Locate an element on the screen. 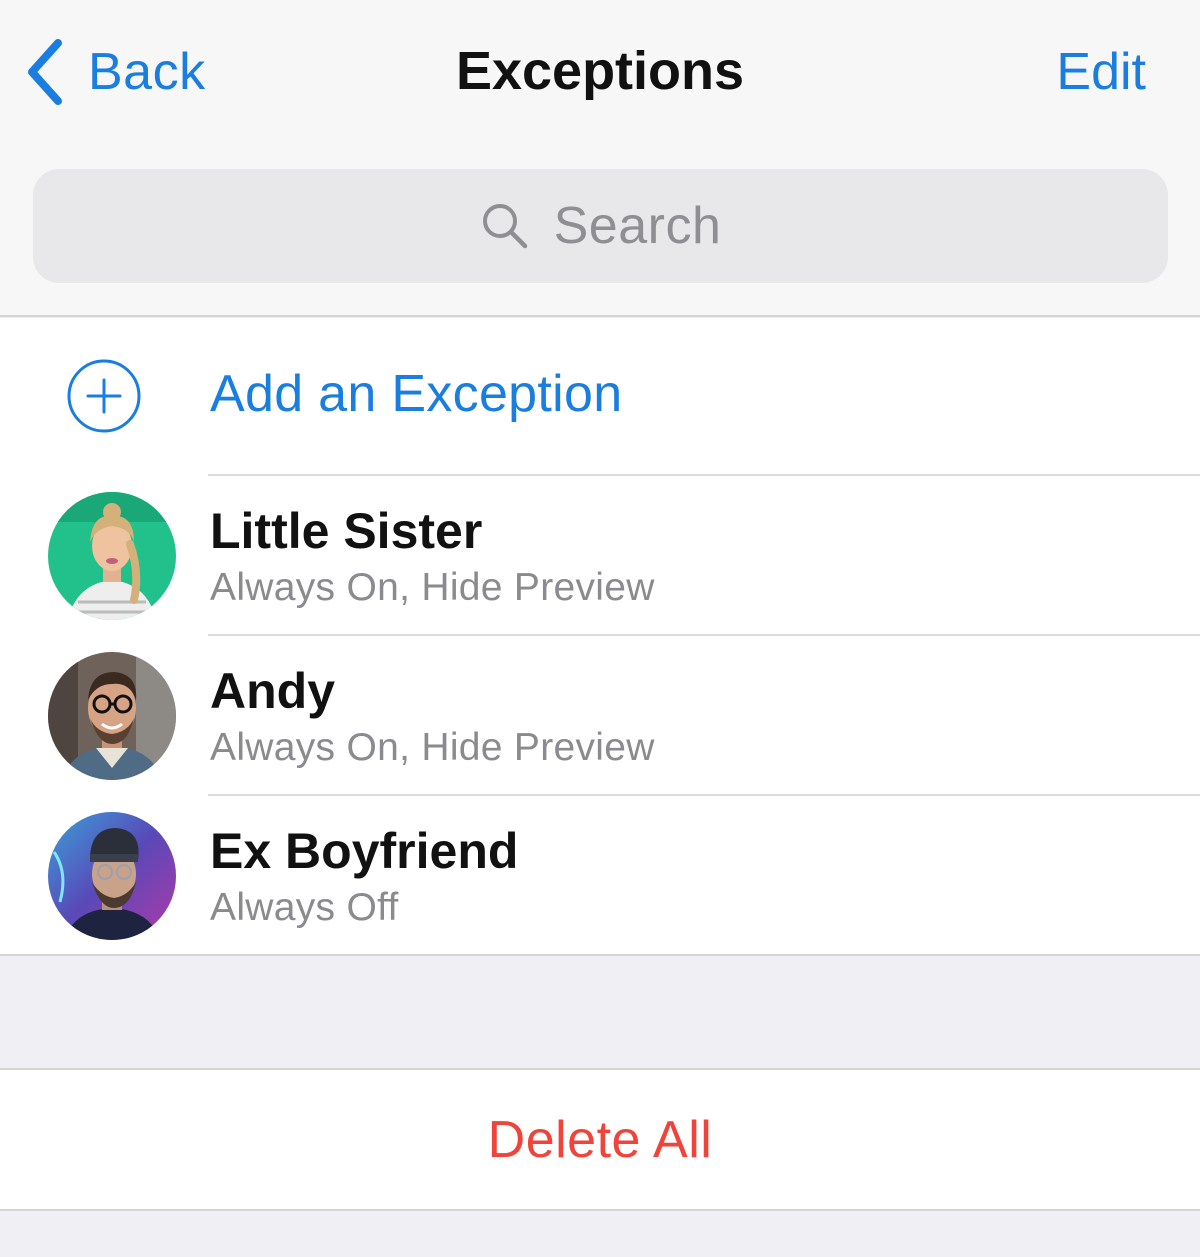 This screenshot has height=1257, width=1200. avatar-ex-boyfriend is located at coordinates (112, 876).